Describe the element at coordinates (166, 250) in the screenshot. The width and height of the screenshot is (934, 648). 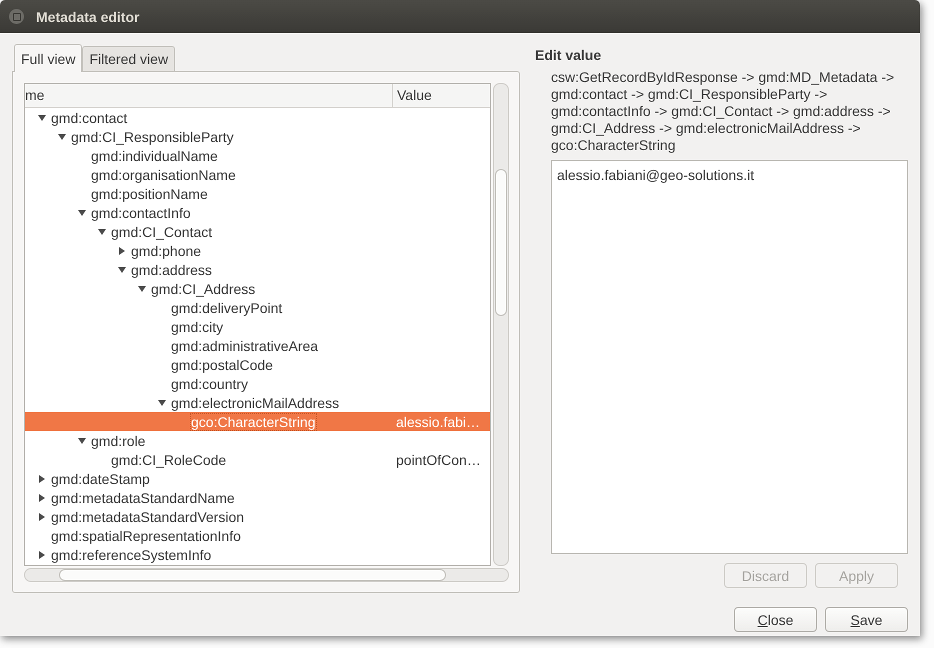
I see `node-label: gmd:phone` at that location.